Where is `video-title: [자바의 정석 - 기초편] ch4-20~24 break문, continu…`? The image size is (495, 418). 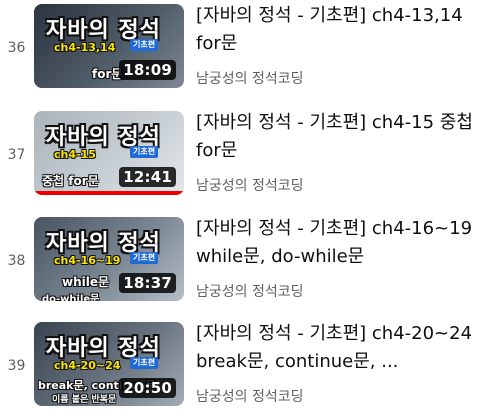 video-title: [자바의 정석 - 기초편] ch4-20~24 break문, continu… is located at coordinates (338, 348).